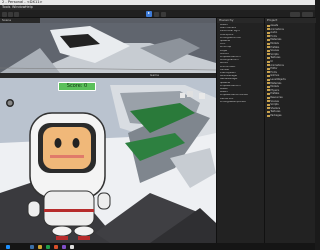  What do you see at coordinates (242, 31) in the screenshot?
I see `hierarchy-item: Directional Light` at bounding box center [242, 31].